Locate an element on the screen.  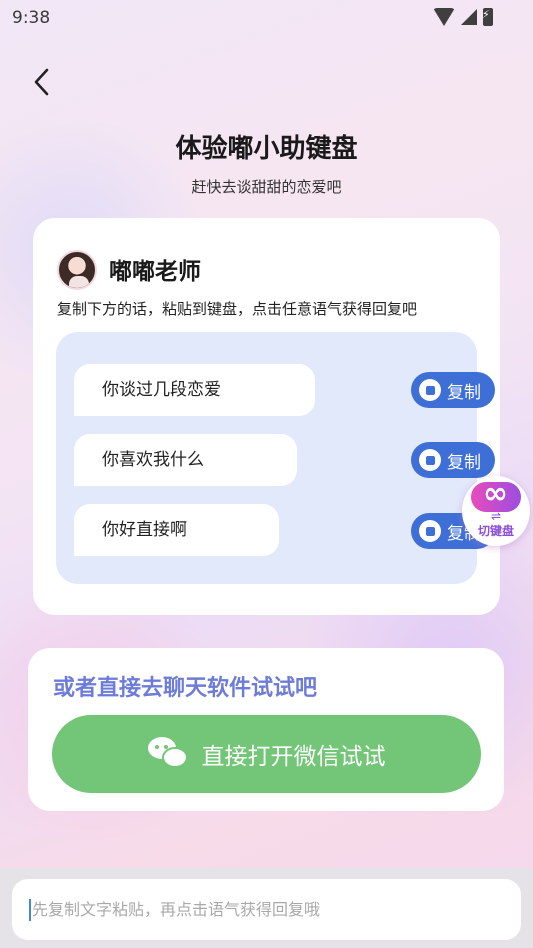
input-container is located at coordinates (266, 909).